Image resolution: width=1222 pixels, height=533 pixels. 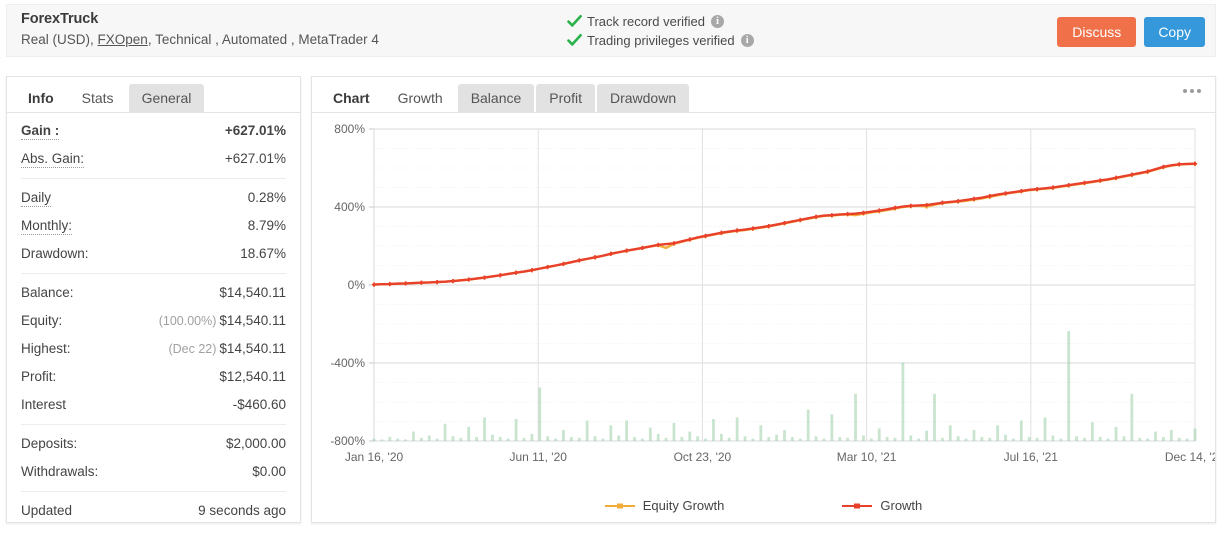 I want to click on svg-text: -800%, so click(x=347, y=441).